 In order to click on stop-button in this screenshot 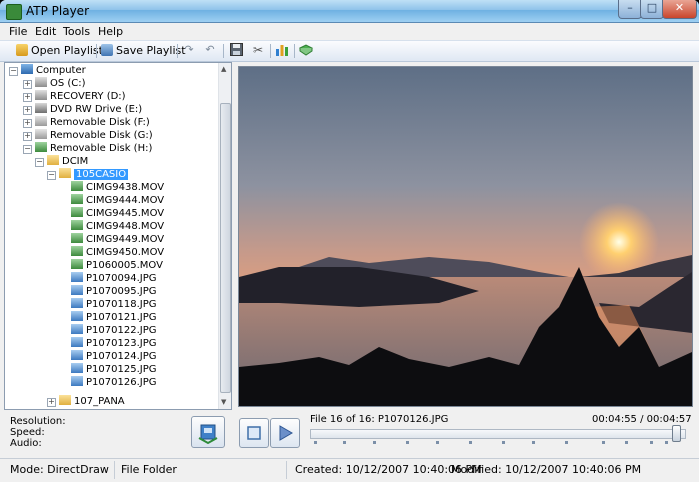, I will do `click(254, 433)`.